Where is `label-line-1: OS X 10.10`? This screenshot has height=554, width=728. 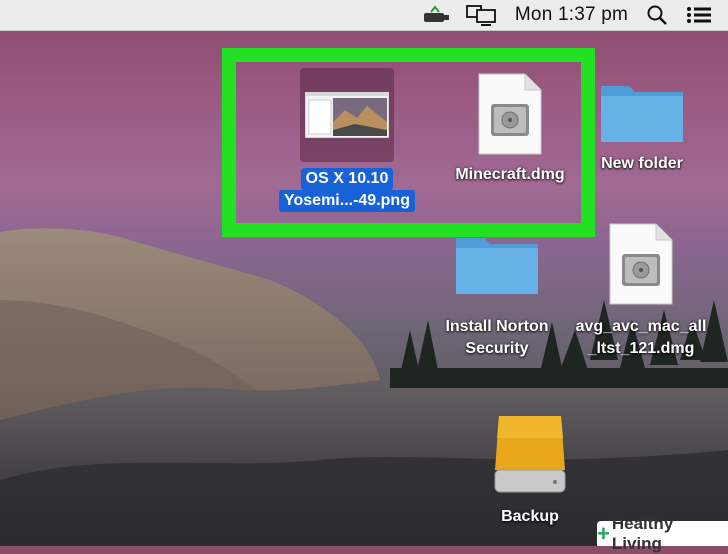 label-line-1: OS X 10.10 is located at coordinates (347, 179).